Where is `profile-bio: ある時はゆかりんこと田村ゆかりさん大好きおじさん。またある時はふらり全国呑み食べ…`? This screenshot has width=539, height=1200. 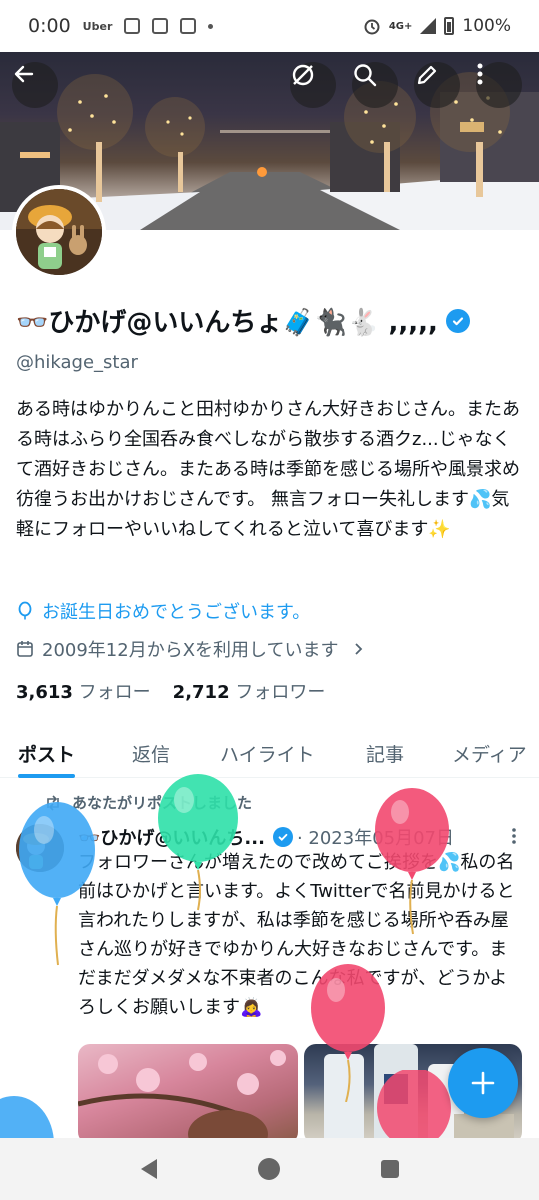 profile-bio: ある時はゆかりんこと田村ゆかりさん大好きおじさん。またある時はふらり全国呑み食べ… is located at coordinates (268, 469).